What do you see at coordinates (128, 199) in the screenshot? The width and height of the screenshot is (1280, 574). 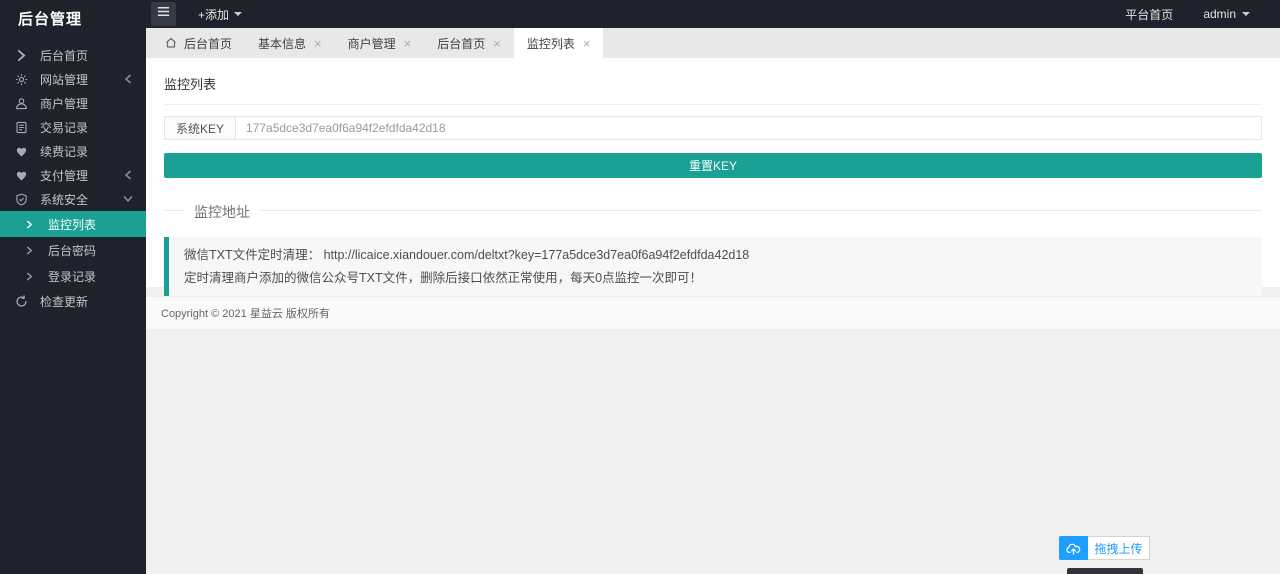 I see `chevron-down-icon` at bounding box center [128, 199].